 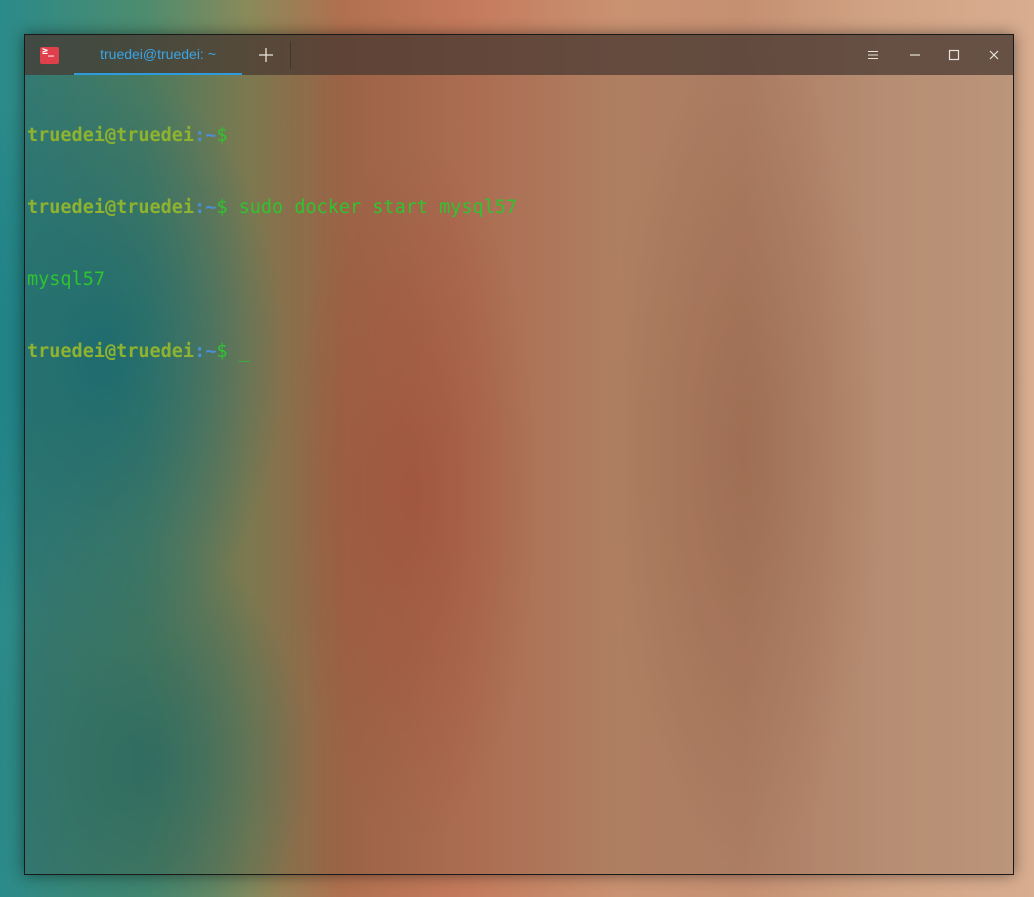 What do you see at coordinates (48, 51) in the screenshot?
I see `app-icon-glyph: ≥_` at bounding box center [48, 51].